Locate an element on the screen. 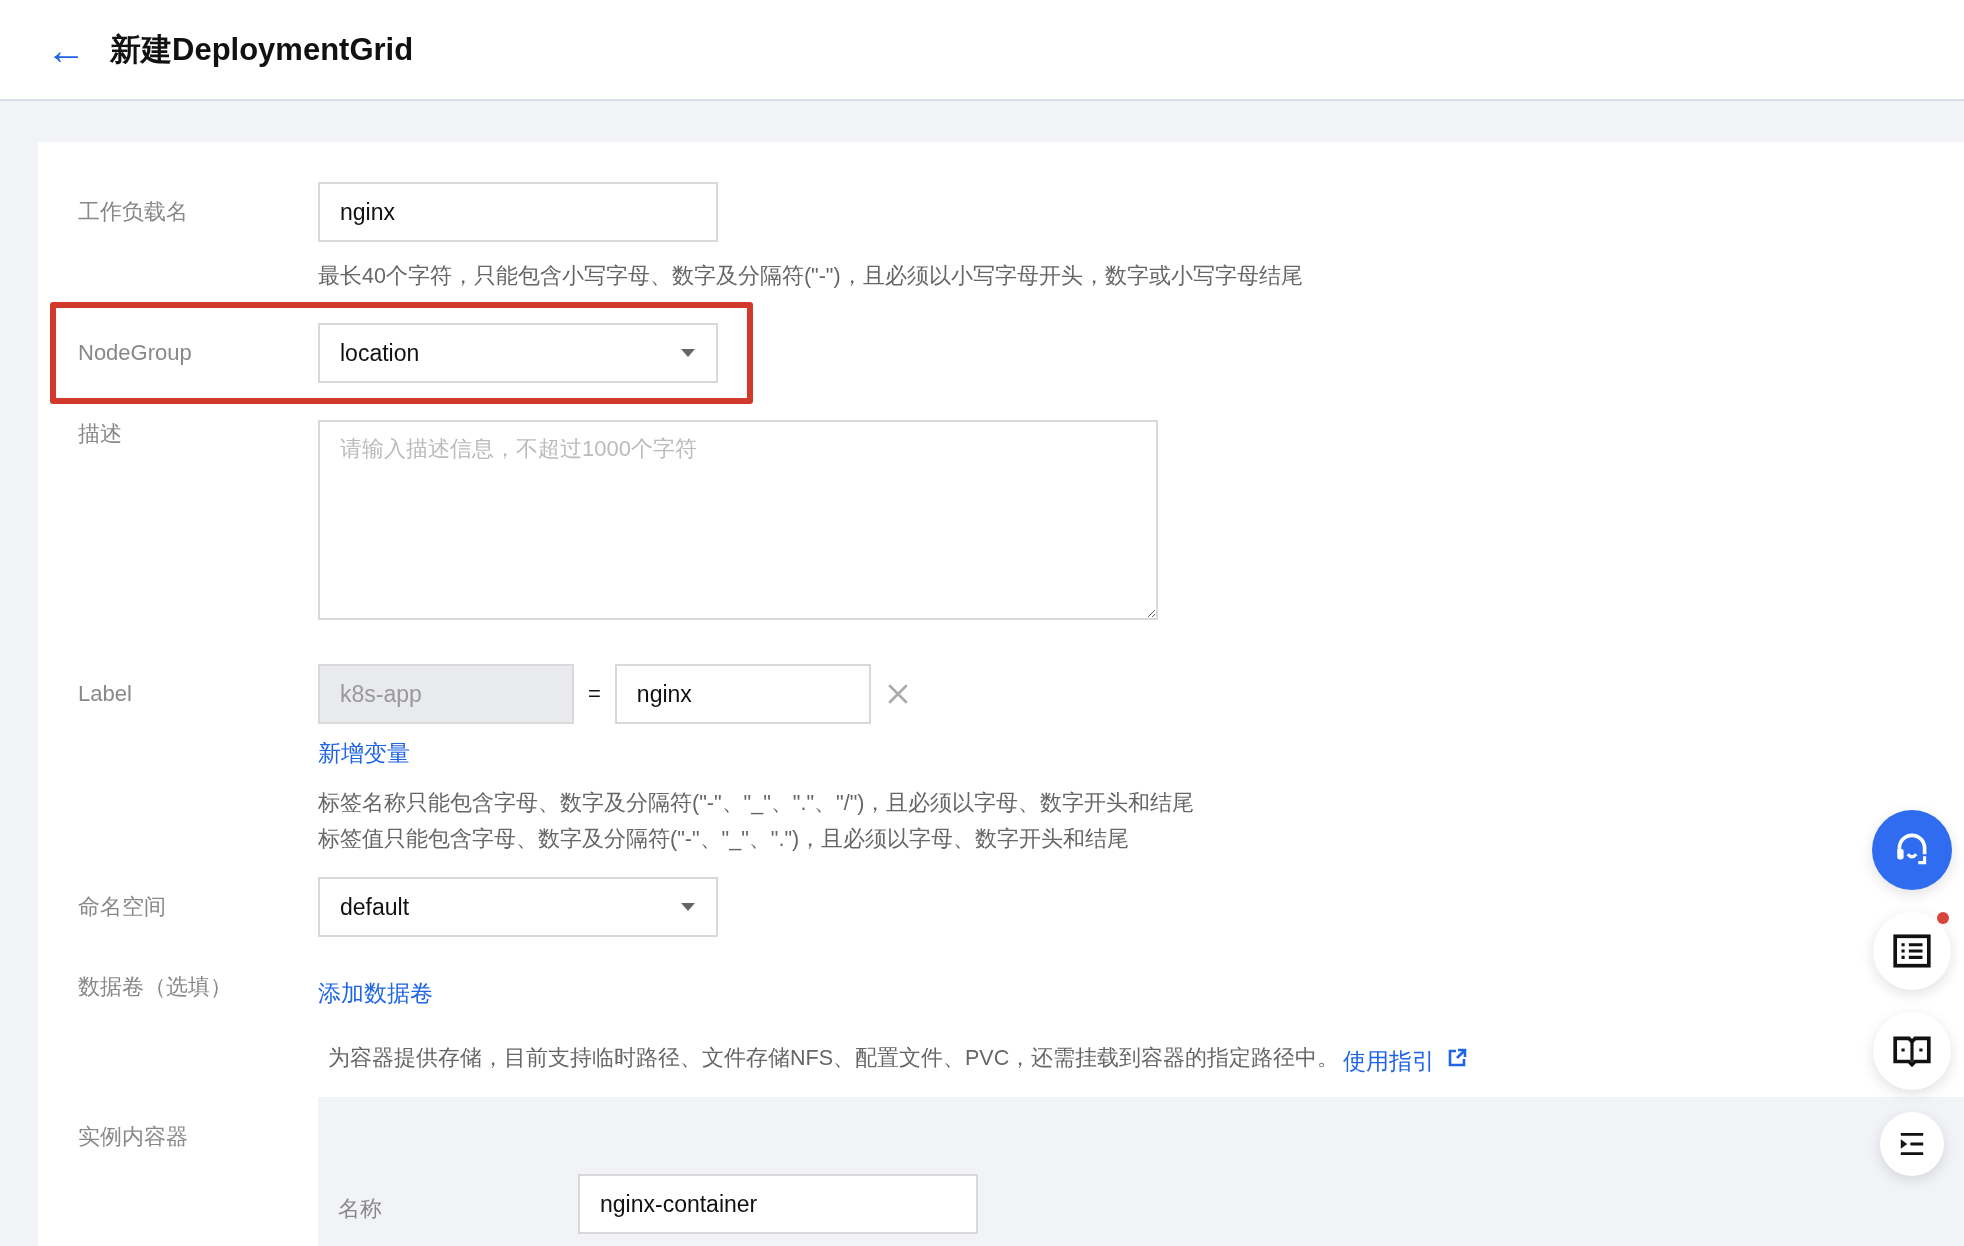 Image resolution: width=1964 pixels, height=1246 pixels. select-field: default is located at coordinates (518, 907).